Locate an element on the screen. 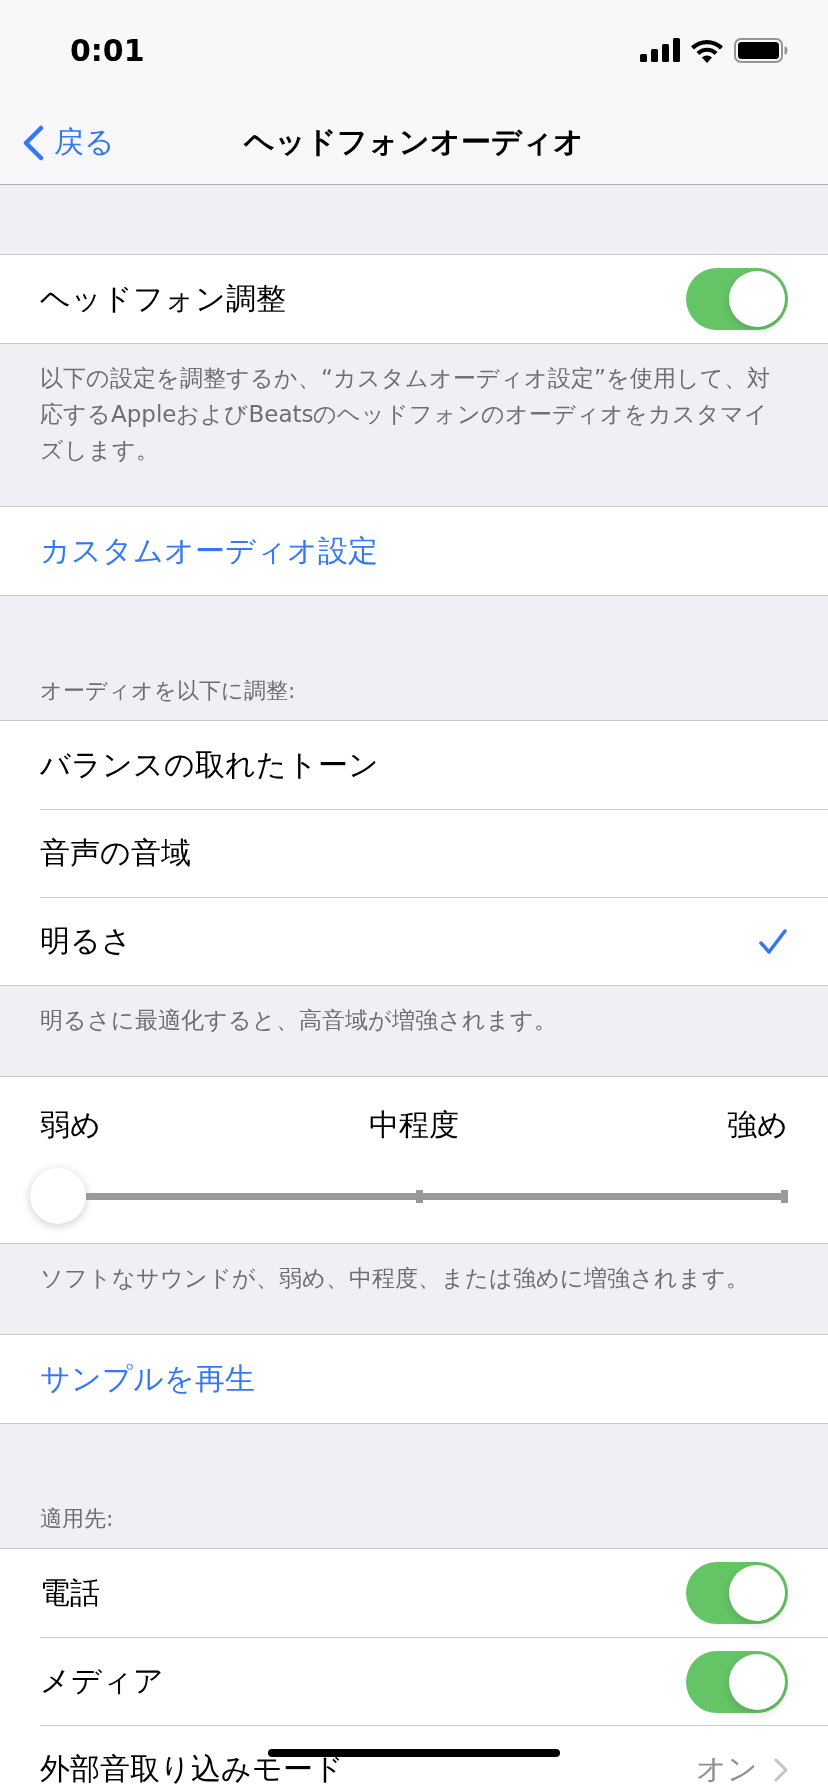 The height and width of the screenshot is (1792, 828). row-label: メディア is located at coordinates (102, 1681).